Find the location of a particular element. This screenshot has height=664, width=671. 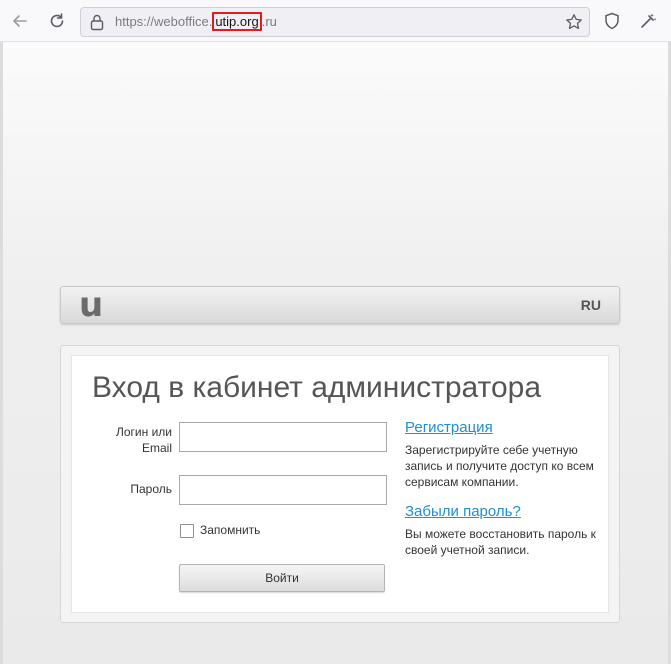

site-logo: u is located at coordinates (91, 305).